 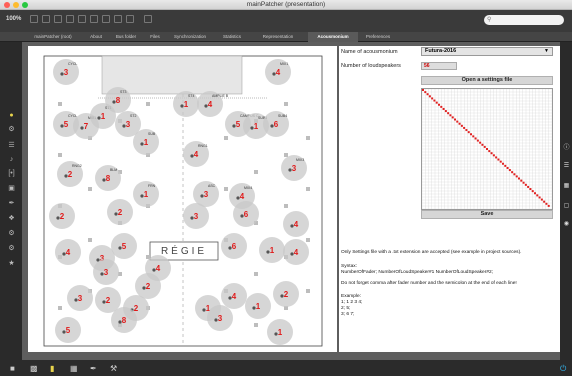 What do you see at coordinates (94, 19) in the screenshot?
I see `mixer-icon` at bounding box center [94, 19].